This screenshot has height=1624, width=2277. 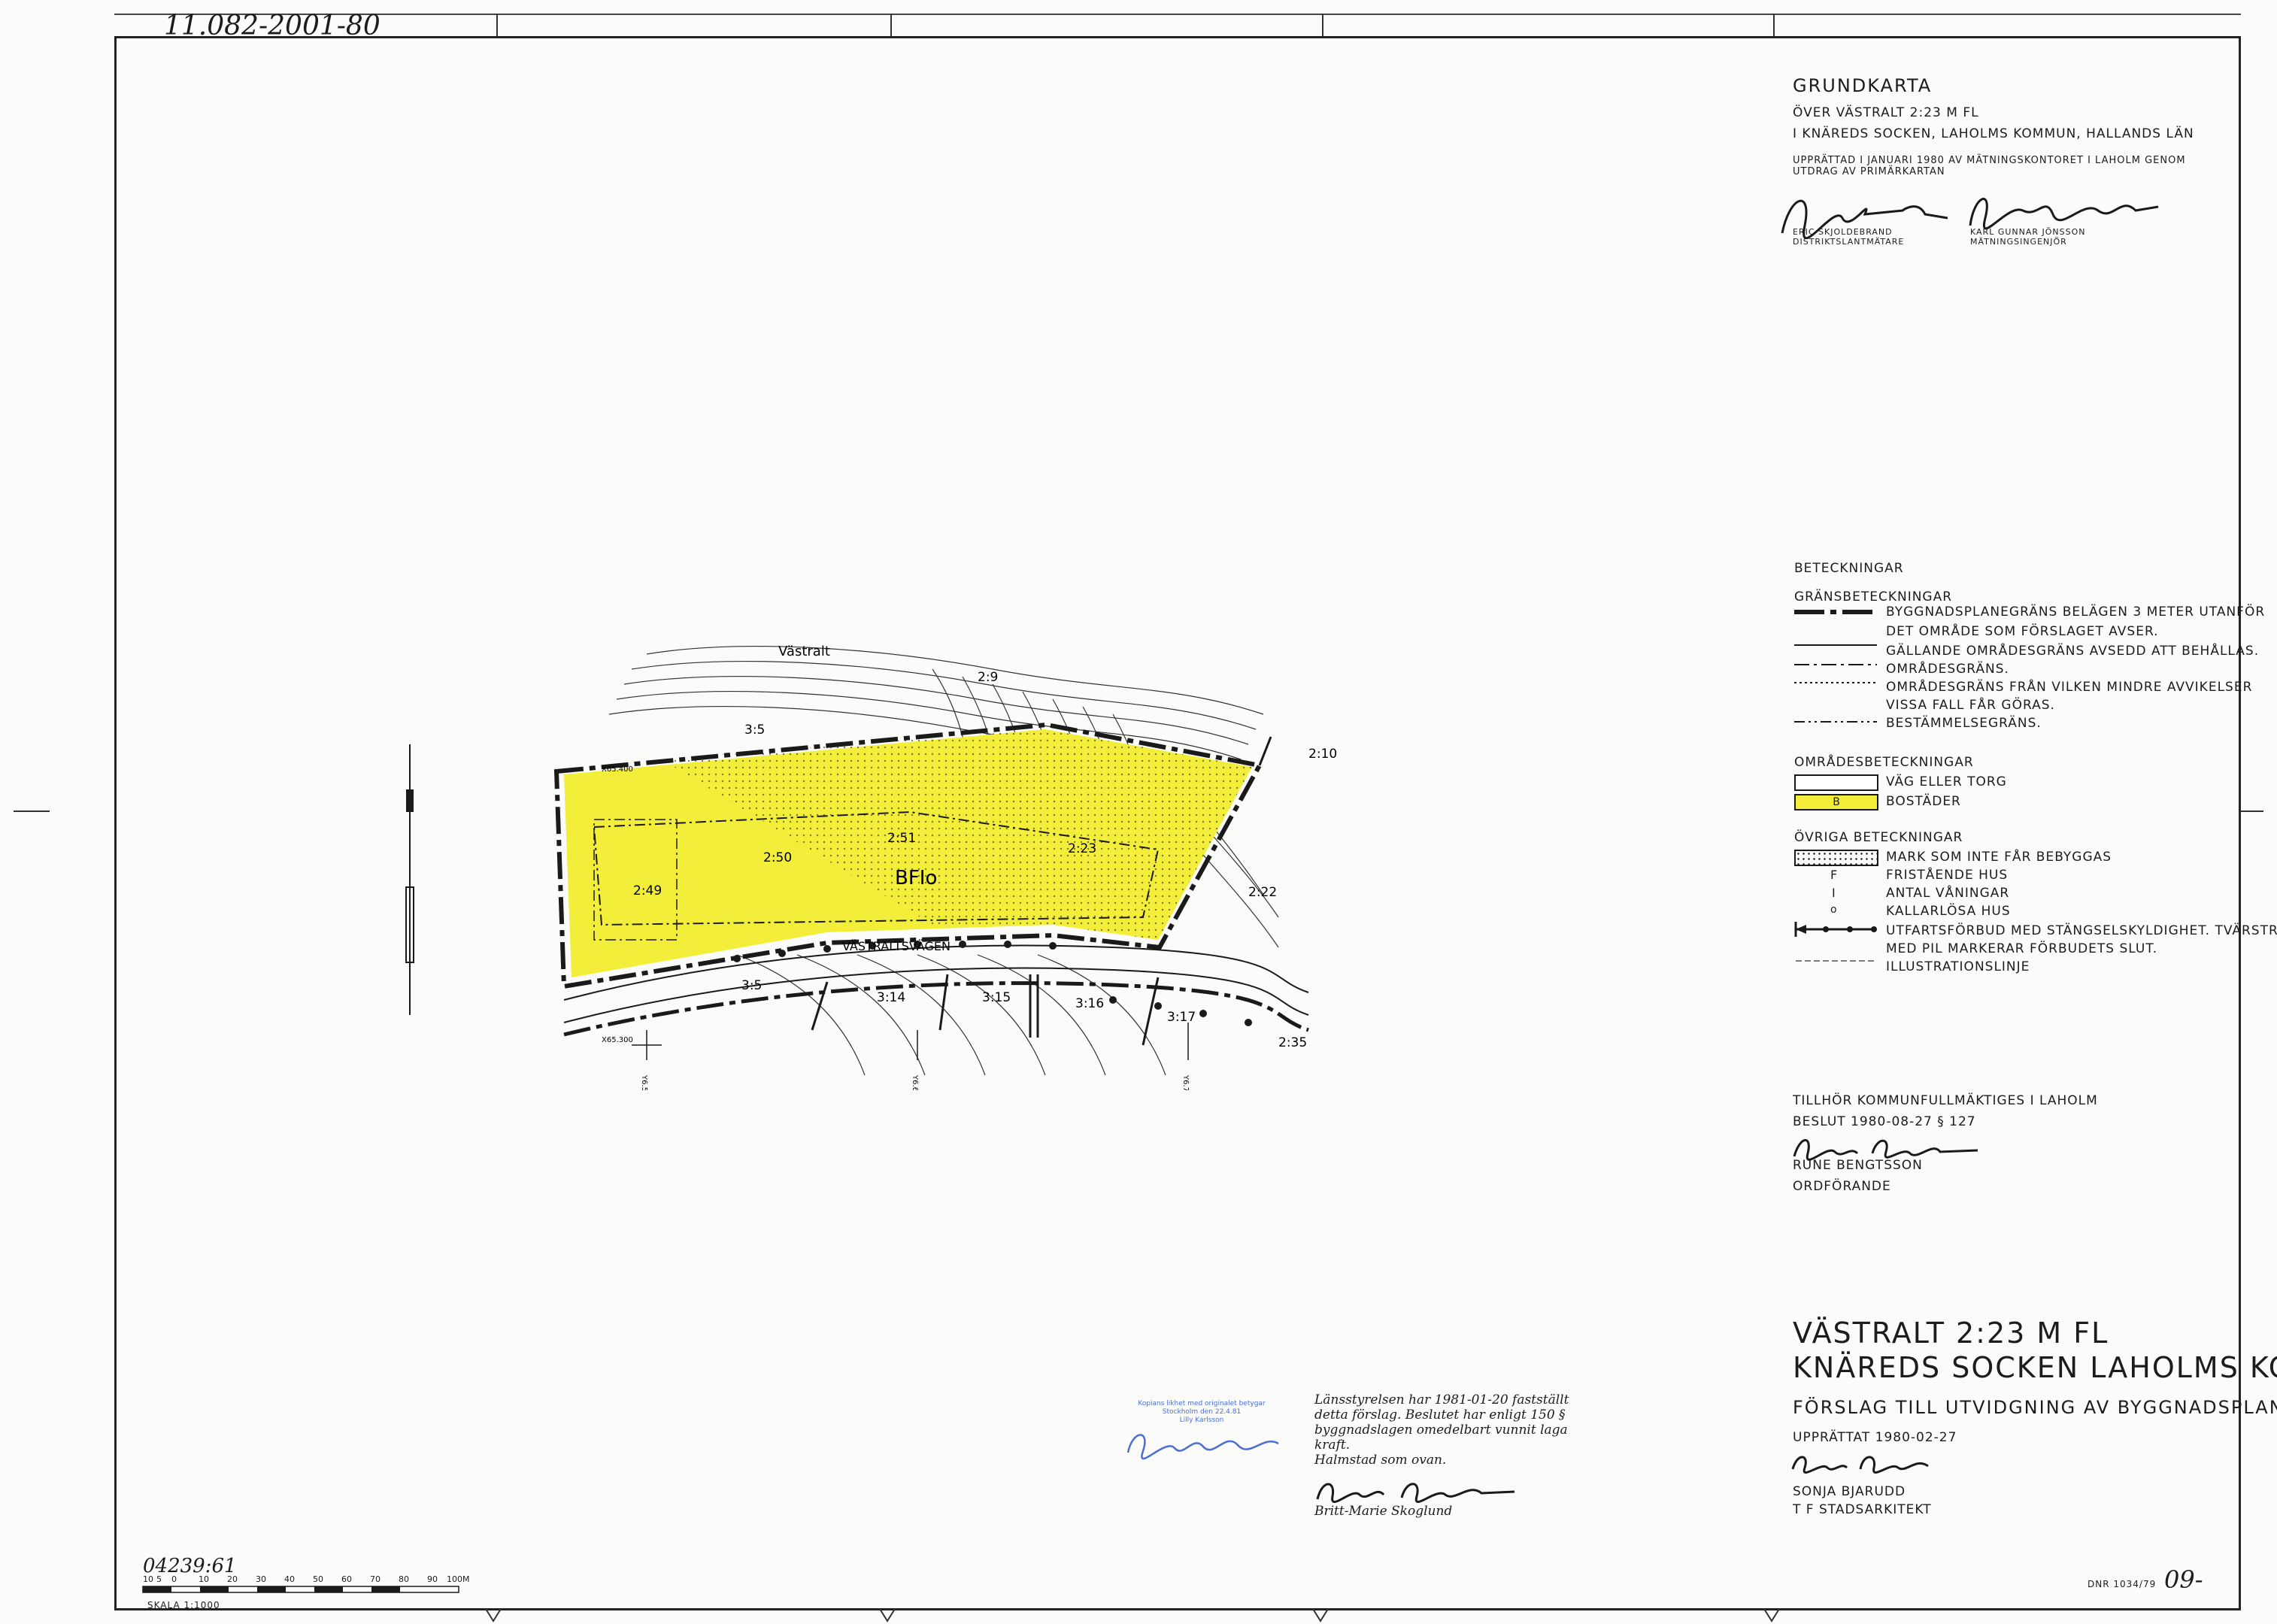 What do you see at coordinates (1836, 666) in the screenshot?
I see `legend-border-symbols` at bounding box center [1836, 666].